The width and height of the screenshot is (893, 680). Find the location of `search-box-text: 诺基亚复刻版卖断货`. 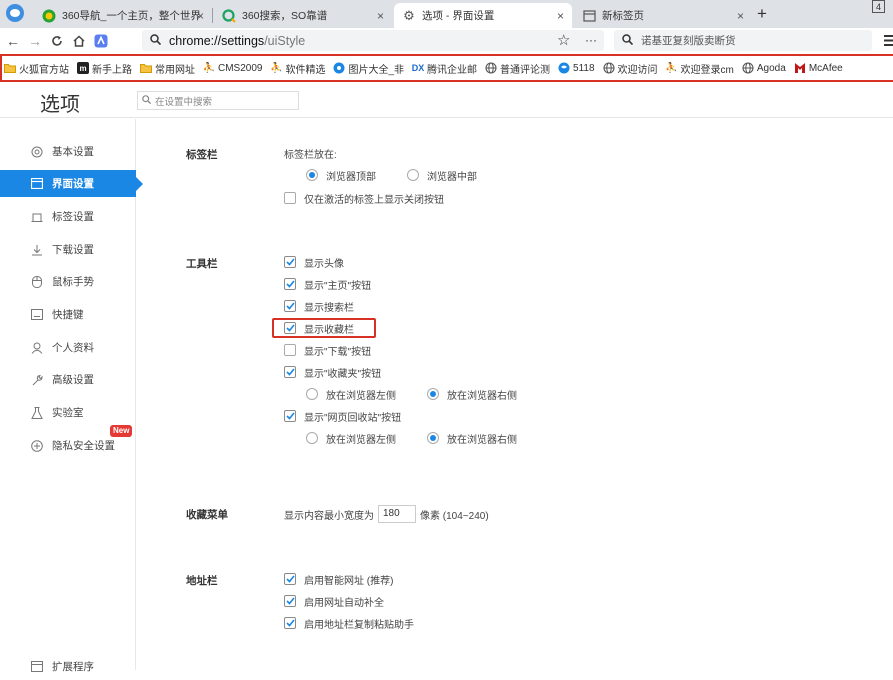

search-box-text: 诺基亚复刻版卖断货 is located at coordinates (688, 41).